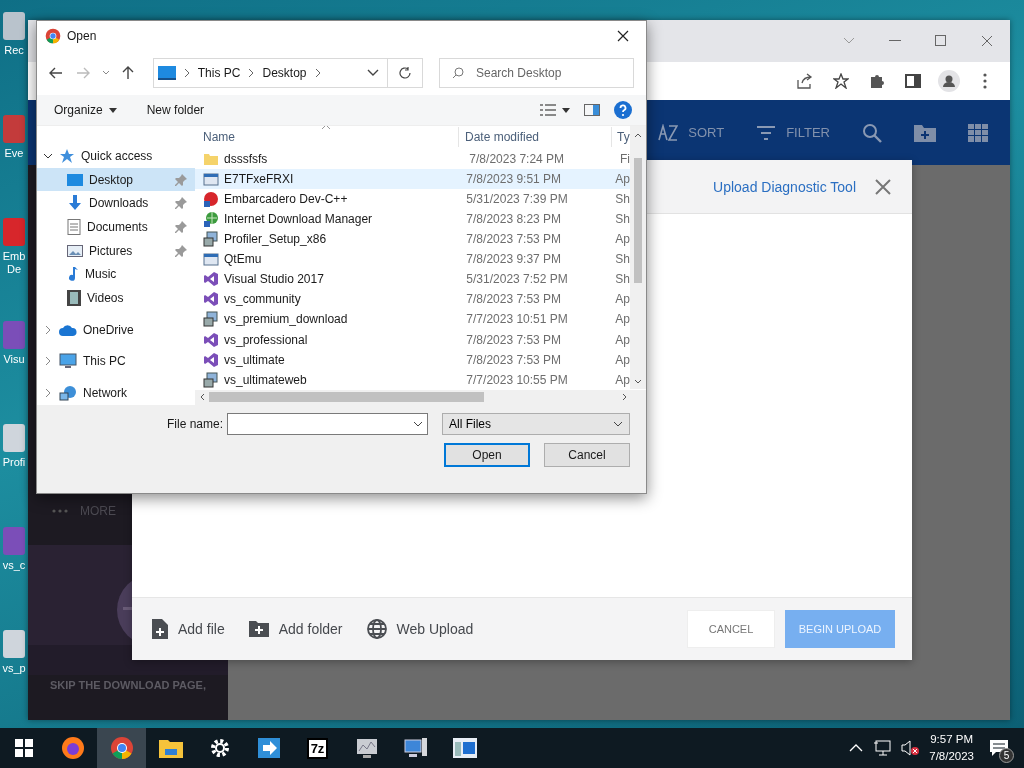 The width and height of the screenshot is (1024, 768). Describe the element at coordinates (872, 132) in the screenshot. I see `search-icon` at that location.